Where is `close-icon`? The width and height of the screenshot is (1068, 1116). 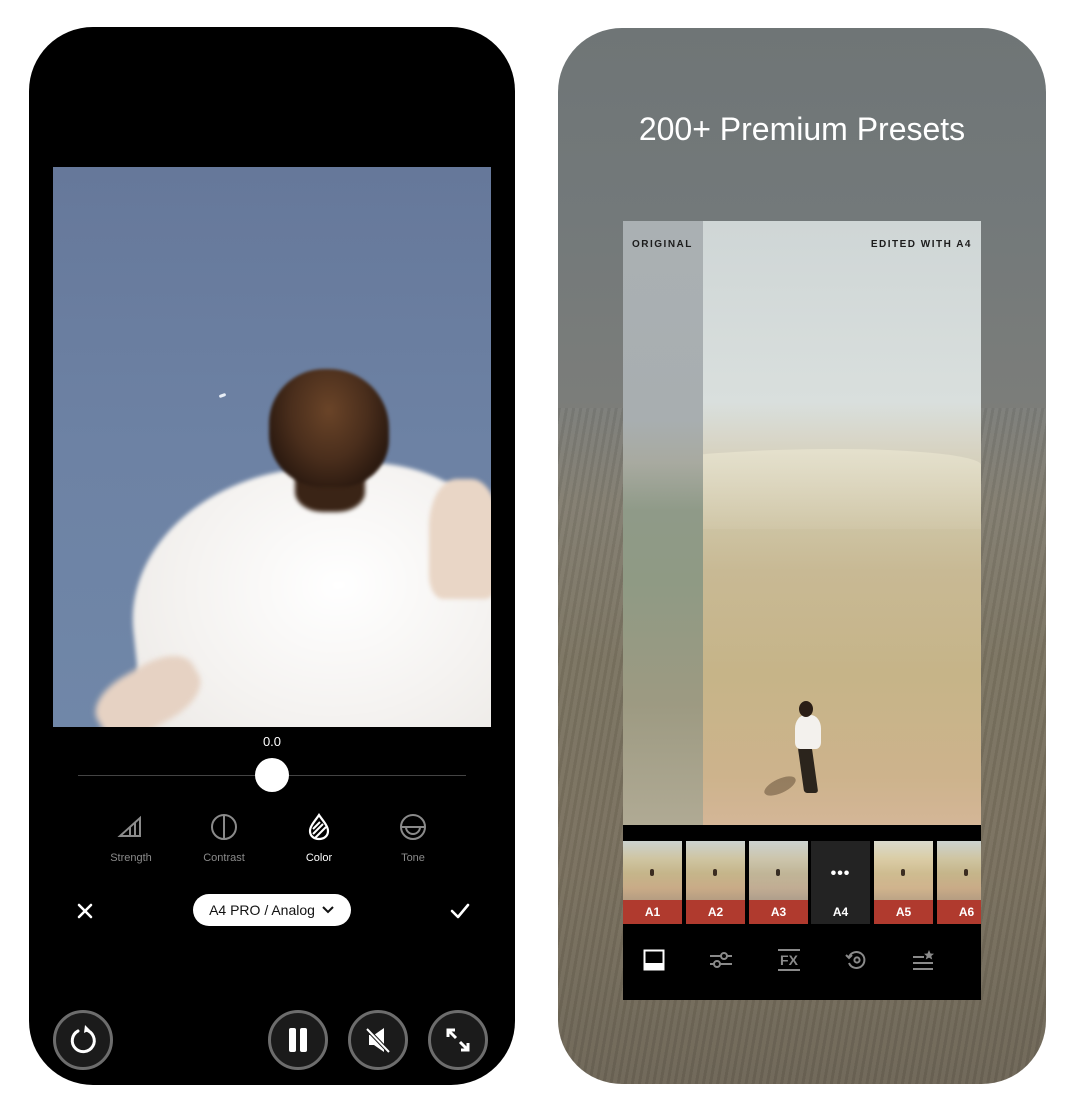
close-icon is located at coordinates (85, 911).